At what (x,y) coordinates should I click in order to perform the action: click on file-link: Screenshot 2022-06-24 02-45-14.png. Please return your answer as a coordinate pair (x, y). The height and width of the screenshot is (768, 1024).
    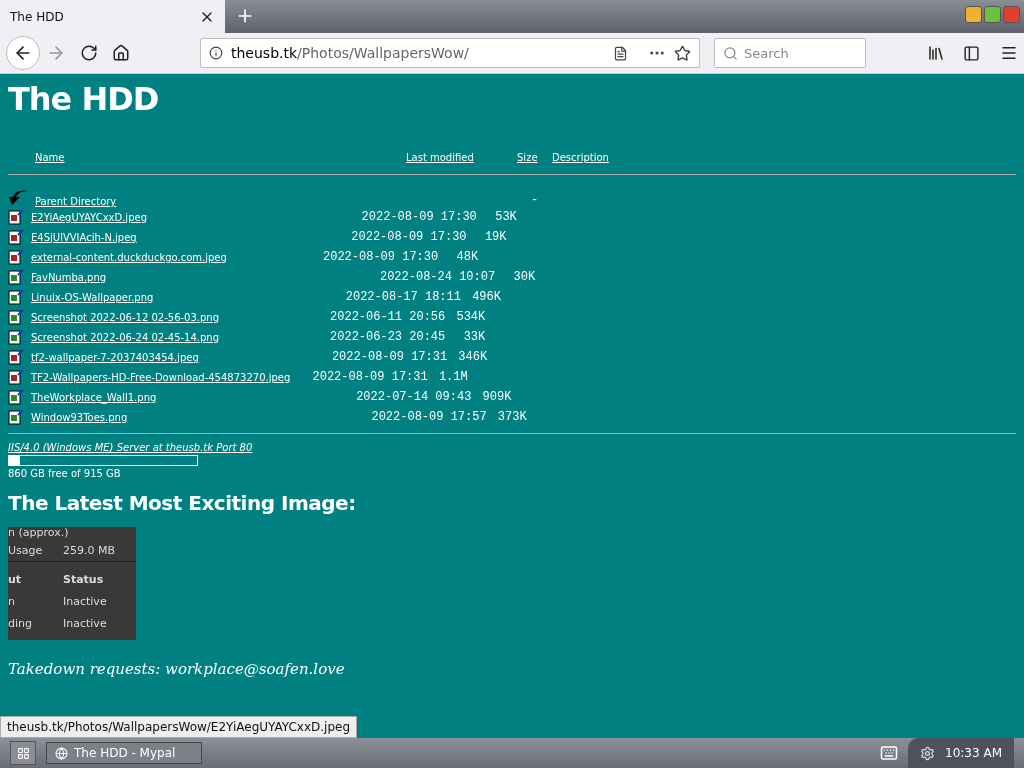
    Looking at the image, I should click on (125, 337).